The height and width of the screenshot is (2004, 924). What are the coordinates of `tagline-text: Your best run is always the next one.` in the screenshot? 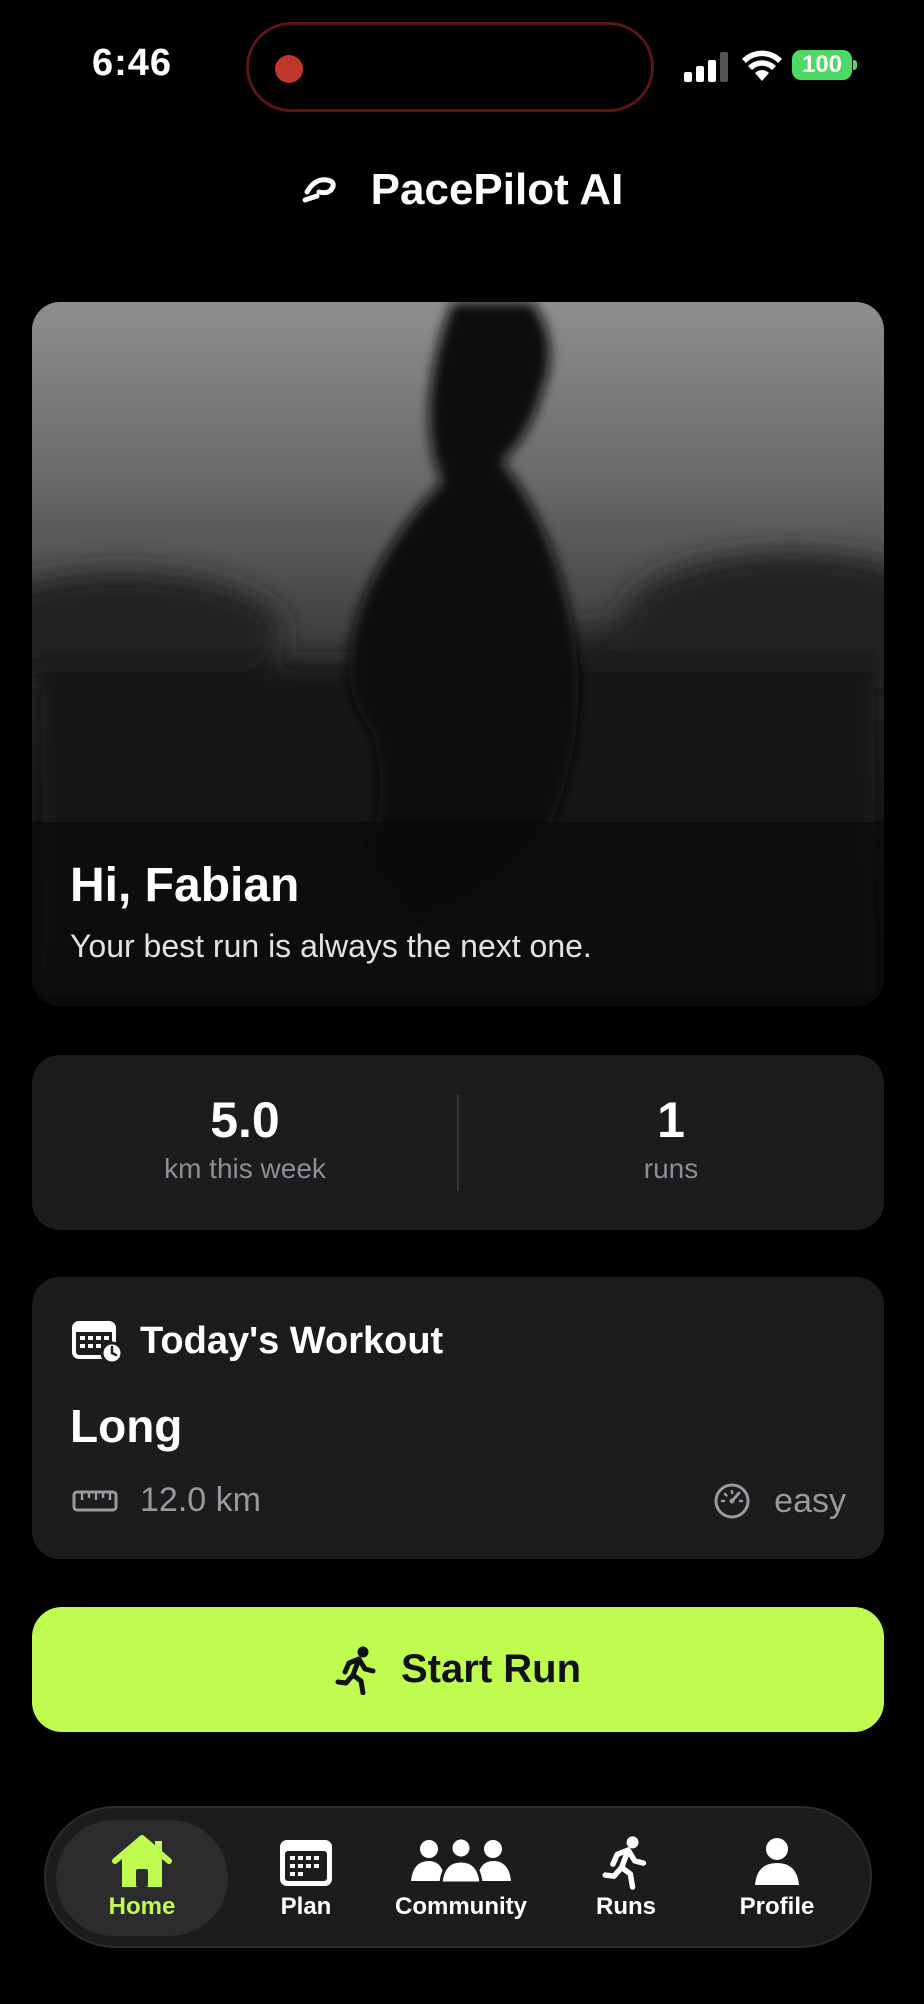 It's located at (331, 946).